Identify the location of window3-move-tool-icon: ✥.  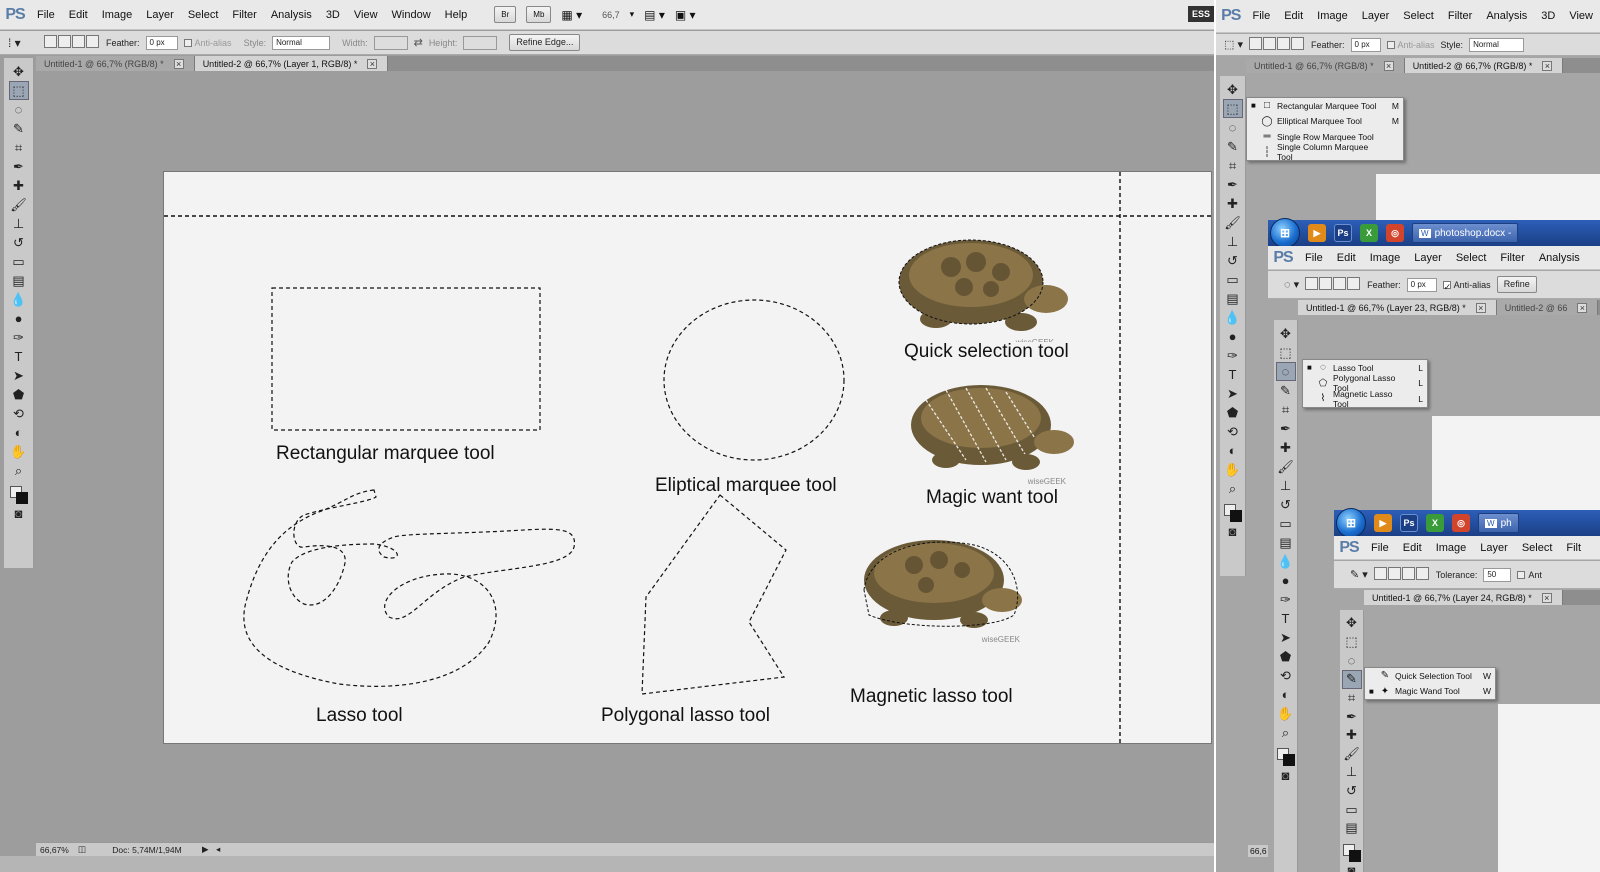
(1286, 333).